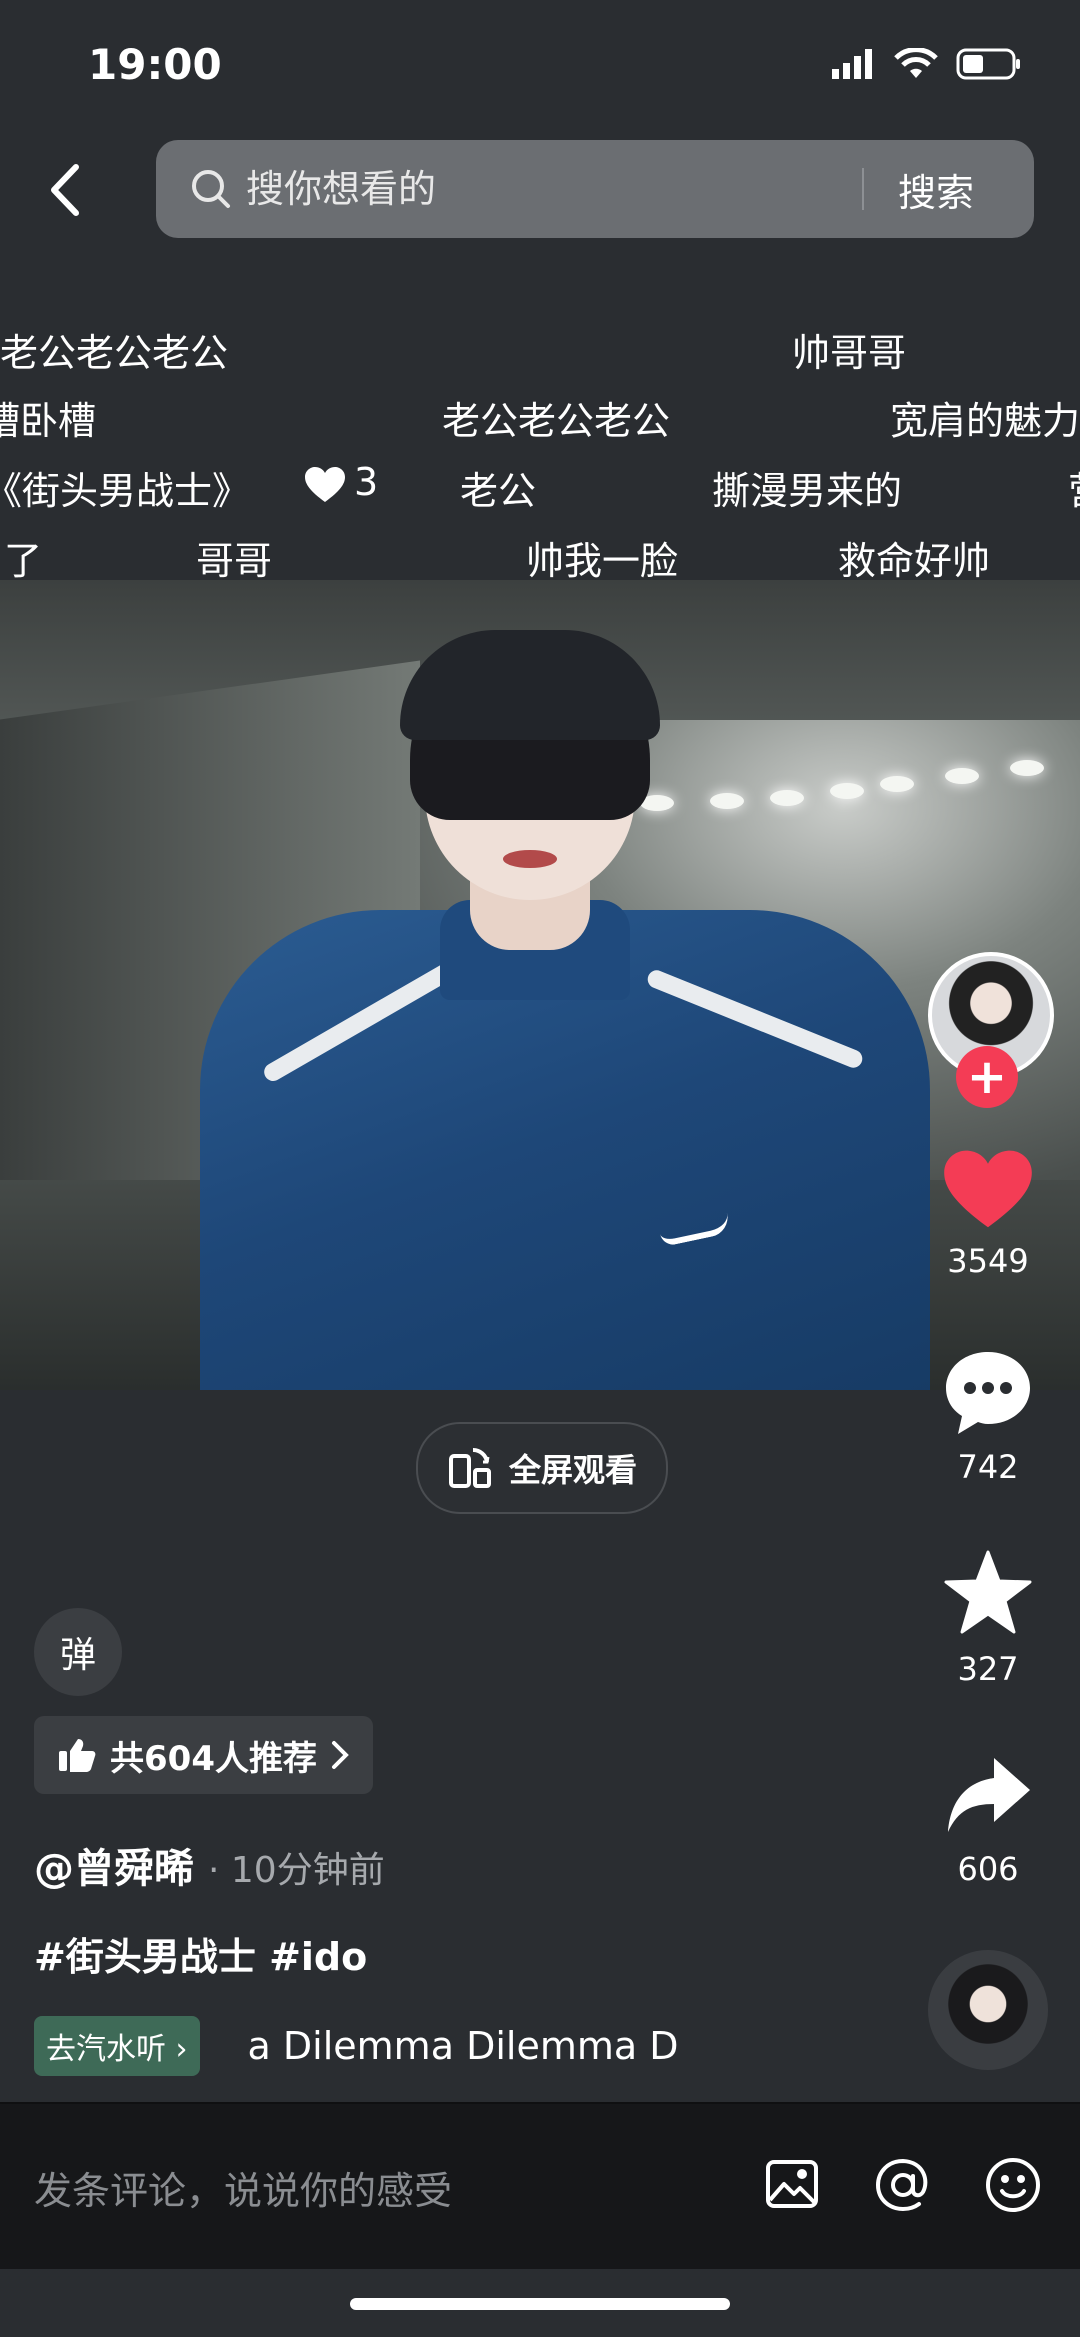 This screenshot has width=1080, height=2337. Describe the element at coordinates (296, 1870) in the screenshot. I see `post-time: · 10分钟前` at that location.